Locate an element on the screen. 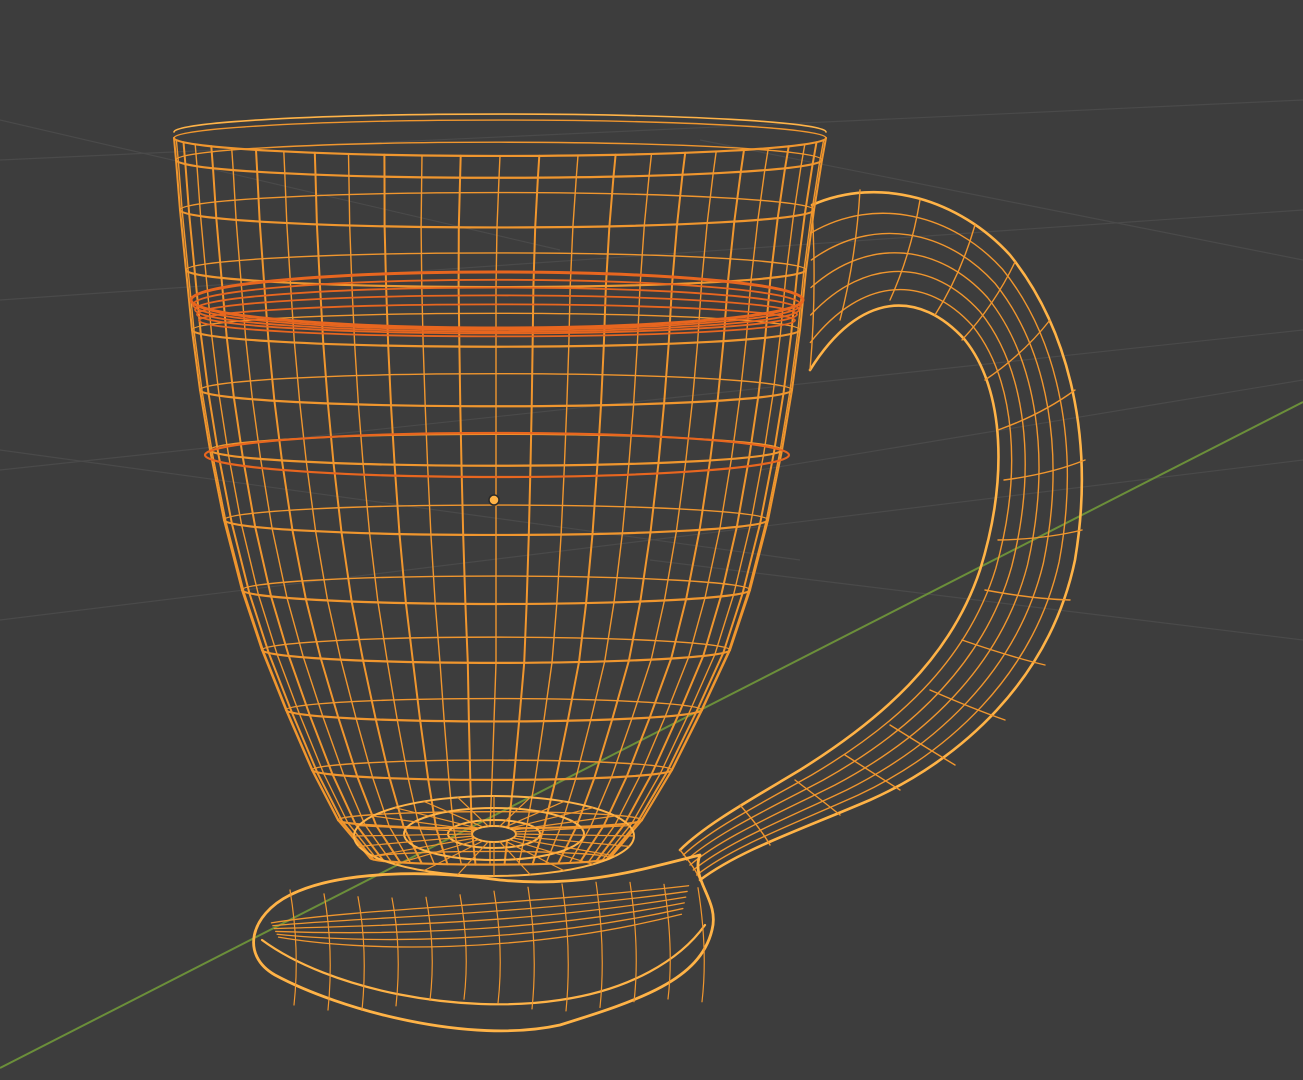 The image size is (1303, 1080). handle-inner-edge is located at coordinates (839, 578).